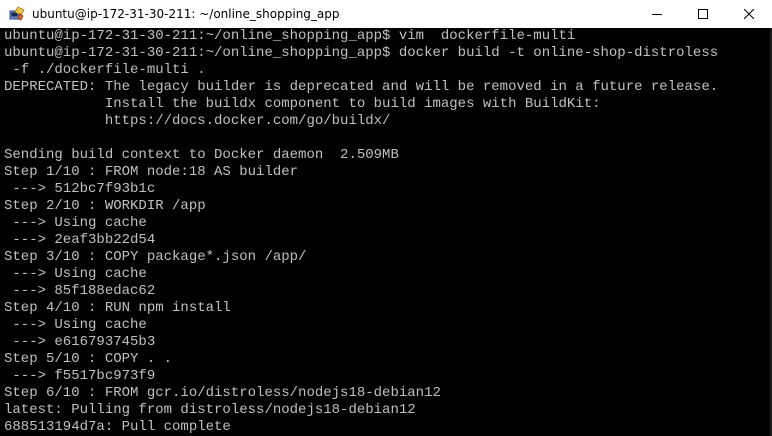 The width and height of the screenshot is (772, 436). I want to click on close-button, so click(749, 14).